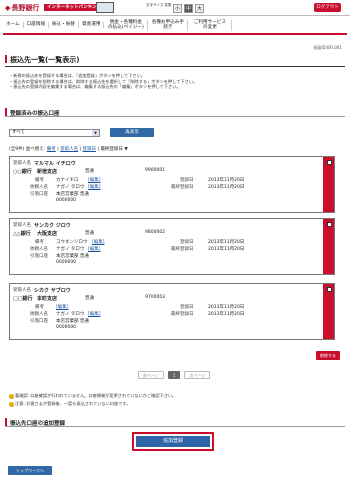 Image resolution: width=350 pixels, height=491 pixels. Describe the element at coordinates (78, 403) in the screenshot. I see `caution-text: お客さまが登録後、一度も振込されていない口座です。` at that location.